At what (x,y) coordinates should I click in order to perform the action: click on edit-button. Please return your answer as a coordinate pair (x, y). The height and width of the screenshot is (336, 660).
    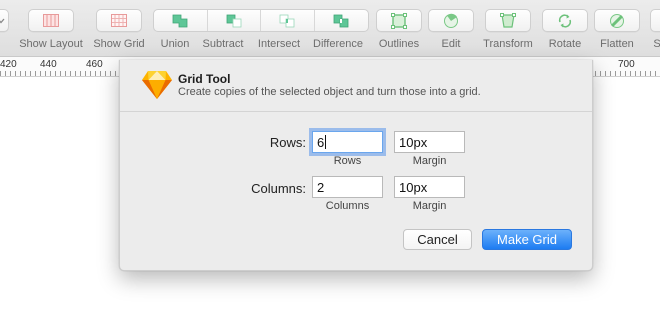
    Looking at the image, I should click on (451, 20).